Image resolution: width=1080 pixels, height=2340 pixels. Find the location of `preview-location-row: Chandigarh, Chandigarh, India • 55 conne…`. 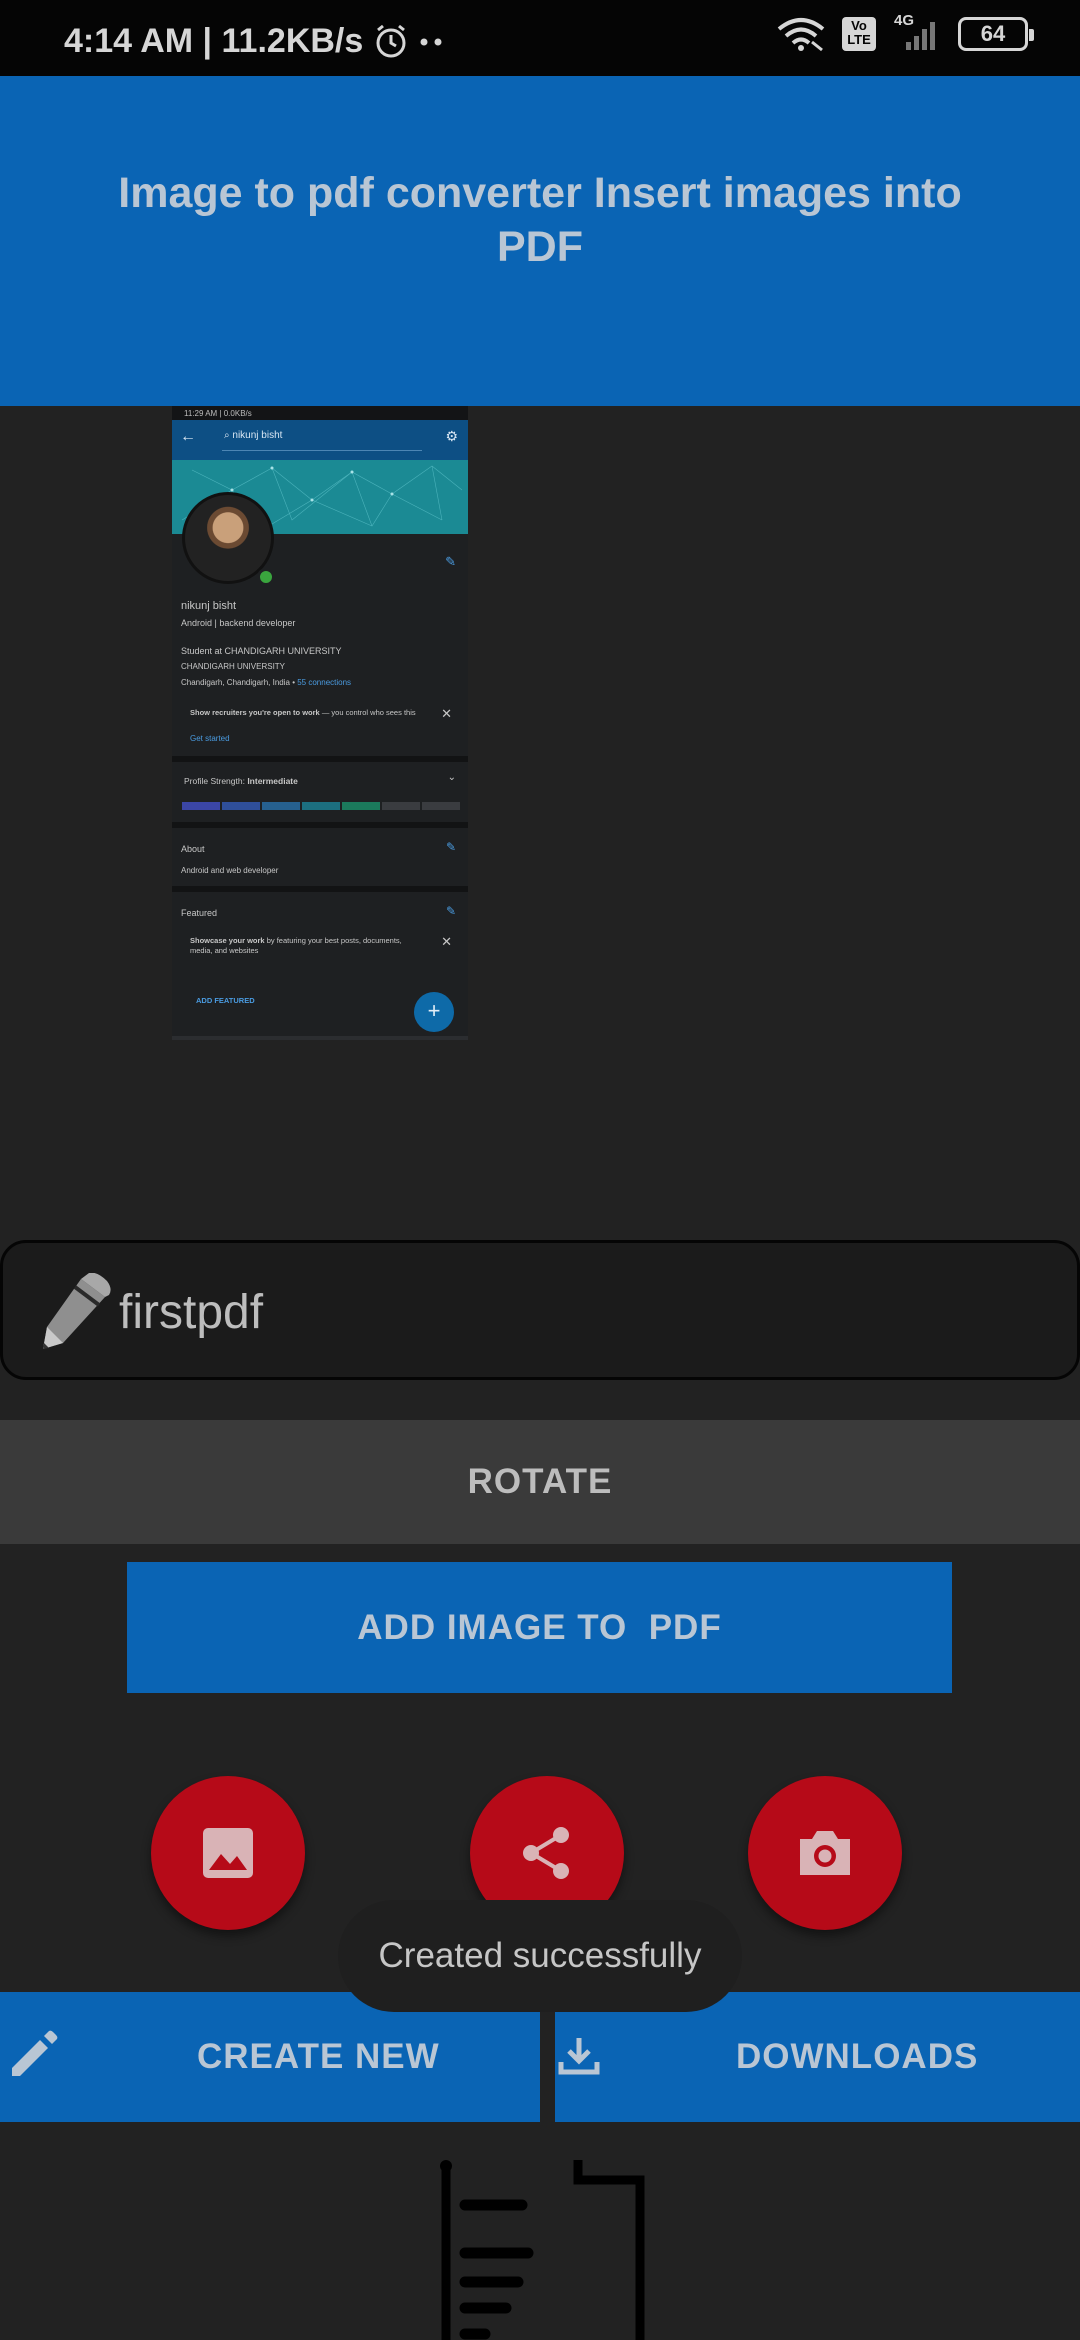

preview-location-row: Chandigarh, Chandigarh, India • 55 conne… is located at coordinates (266, 682).